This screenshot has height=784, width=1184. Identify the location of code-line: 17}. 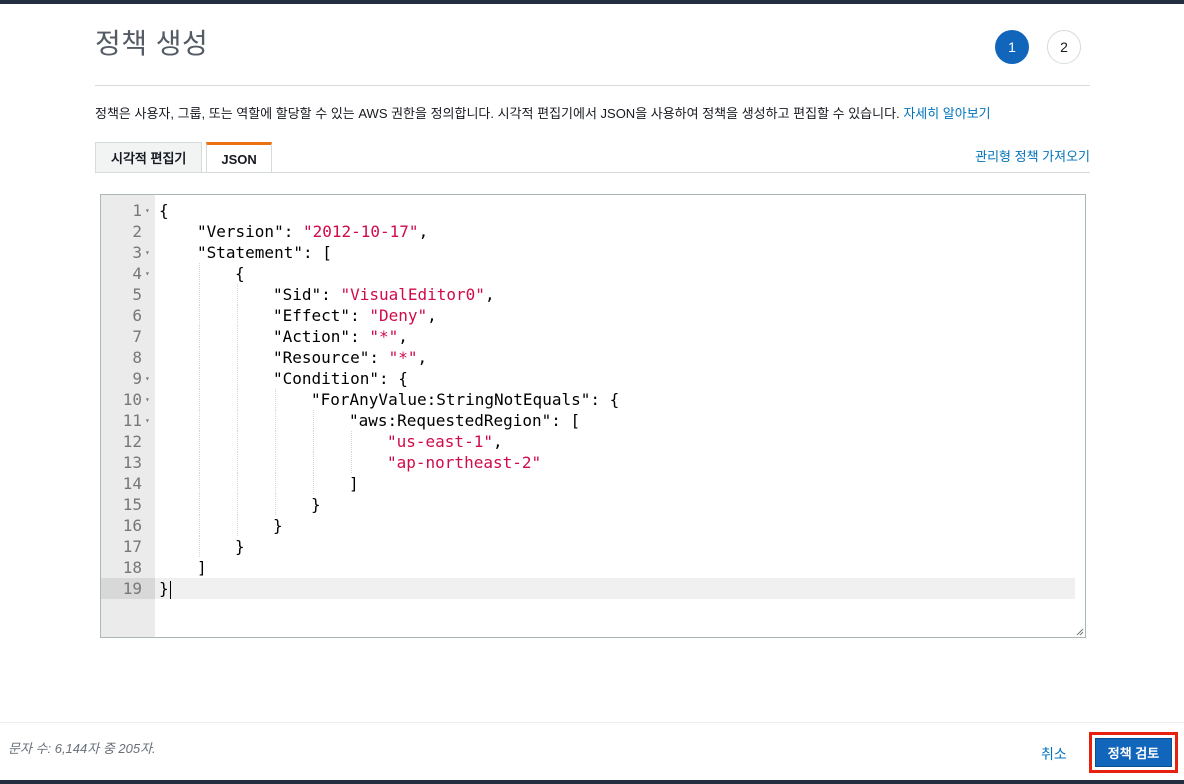
(593, 546).